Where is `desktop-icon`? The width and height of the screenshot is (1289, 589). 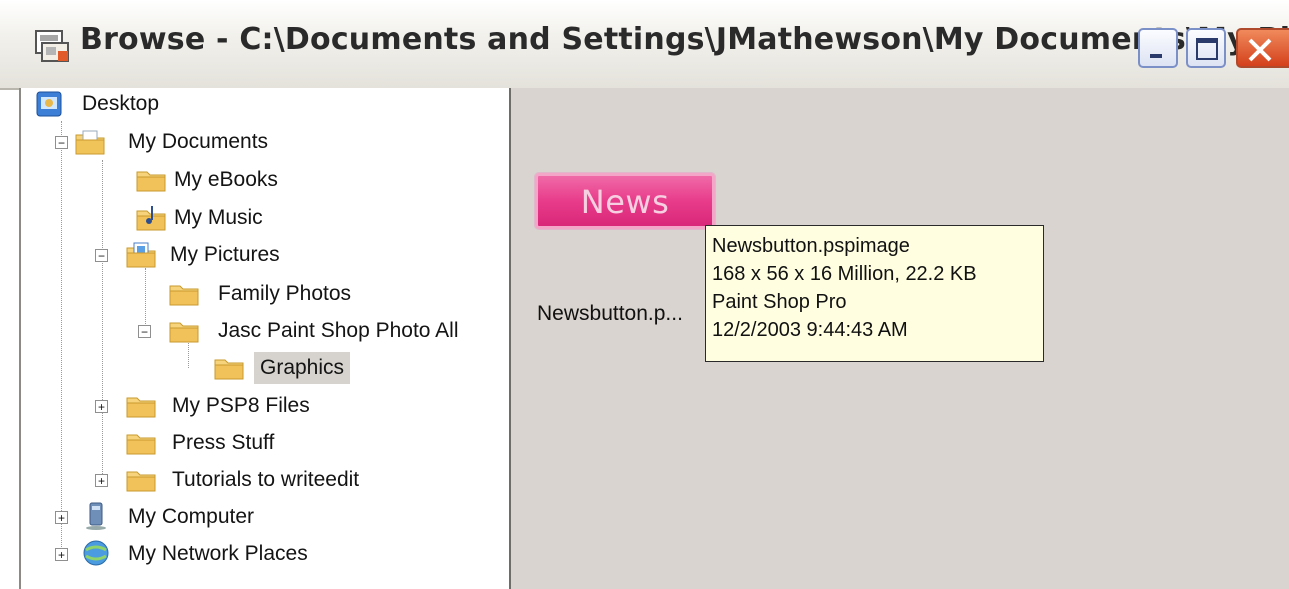 desktop-icon is located at coordinates (49, 104).